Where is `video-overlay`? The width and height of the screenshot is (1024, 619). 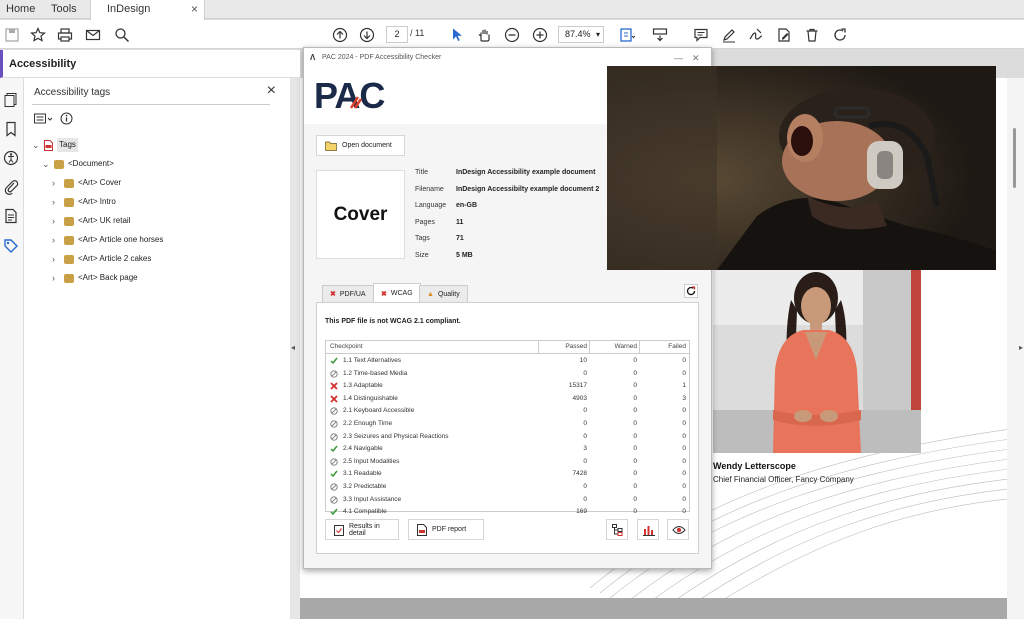 video-overlay is located at coordinates (801, 168).